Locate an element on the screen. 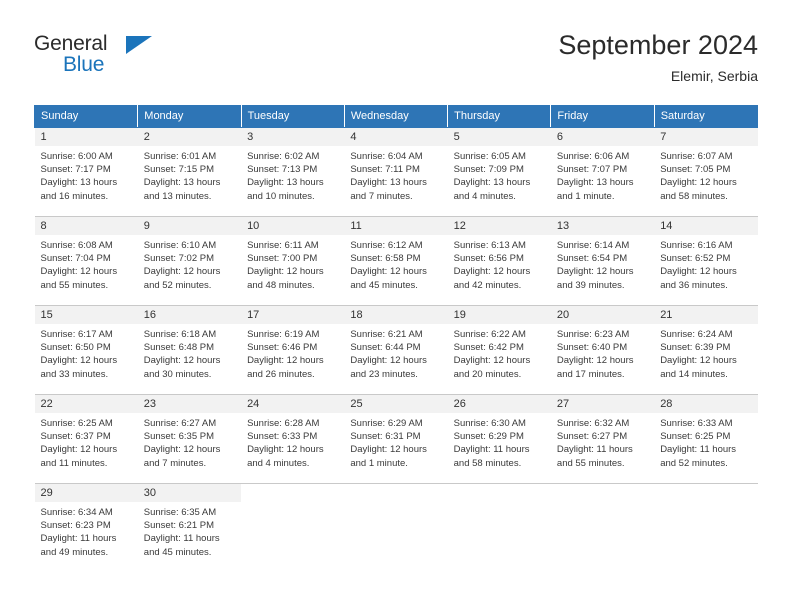 This screenshot has width=792, height=612. sunrise-time: Sunrise: 6:34 AM is located at coordinates (76, 512).